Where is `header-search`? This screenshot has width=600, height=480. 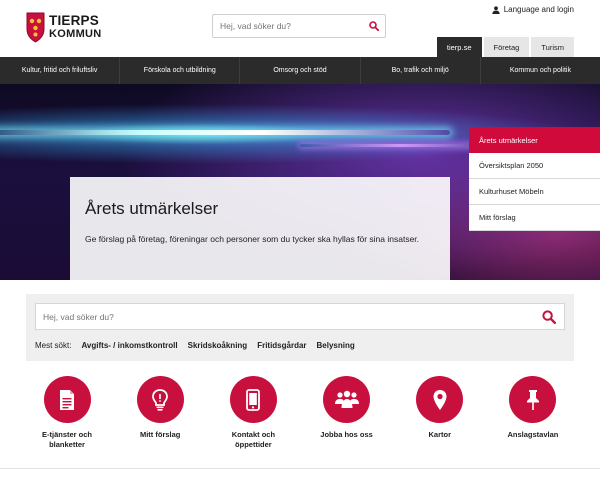
header-search is located at coordinates (299, 26).